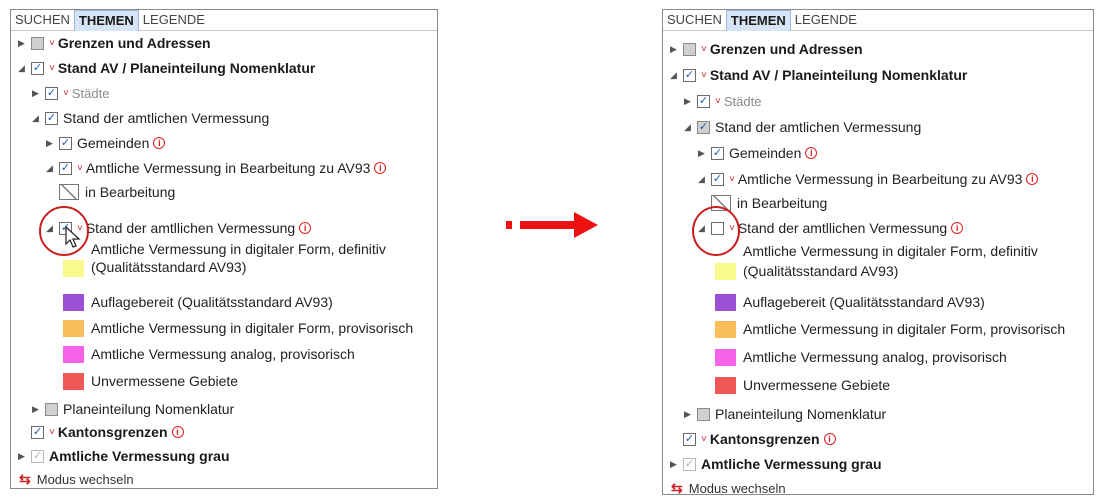  Describe the element at coordinates (830, 228) in the screenshot. I see `tree-item-stand-amtllichen: ◢ ˅ Stand der amtllichen Vermessung i` at that location.